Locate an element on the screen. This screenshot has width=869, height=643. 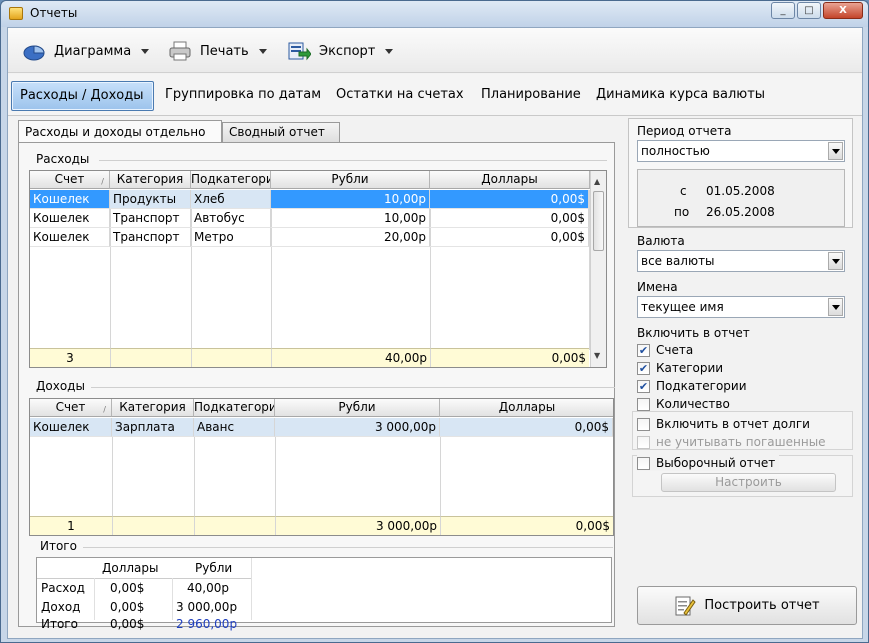
close-button: X is located at coordinates (843, 10).